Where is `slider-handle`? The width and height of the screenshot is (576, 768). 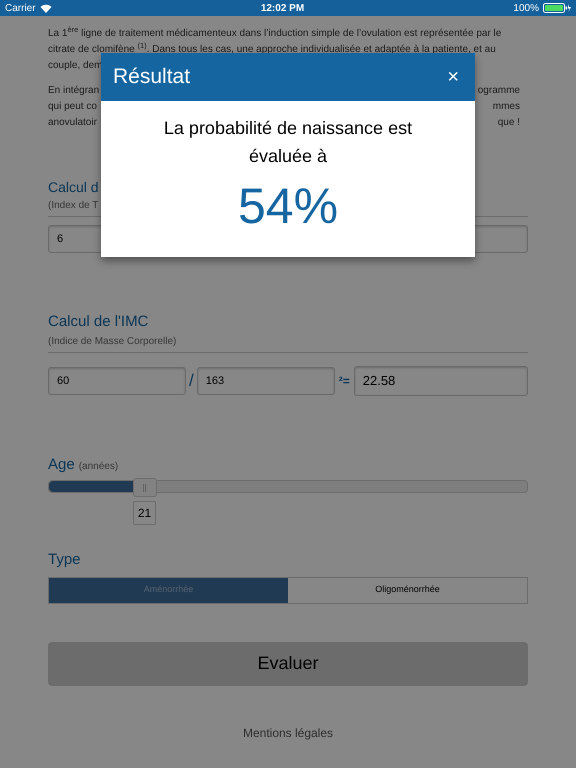 slider-handle is located at coordinates (144, 487).